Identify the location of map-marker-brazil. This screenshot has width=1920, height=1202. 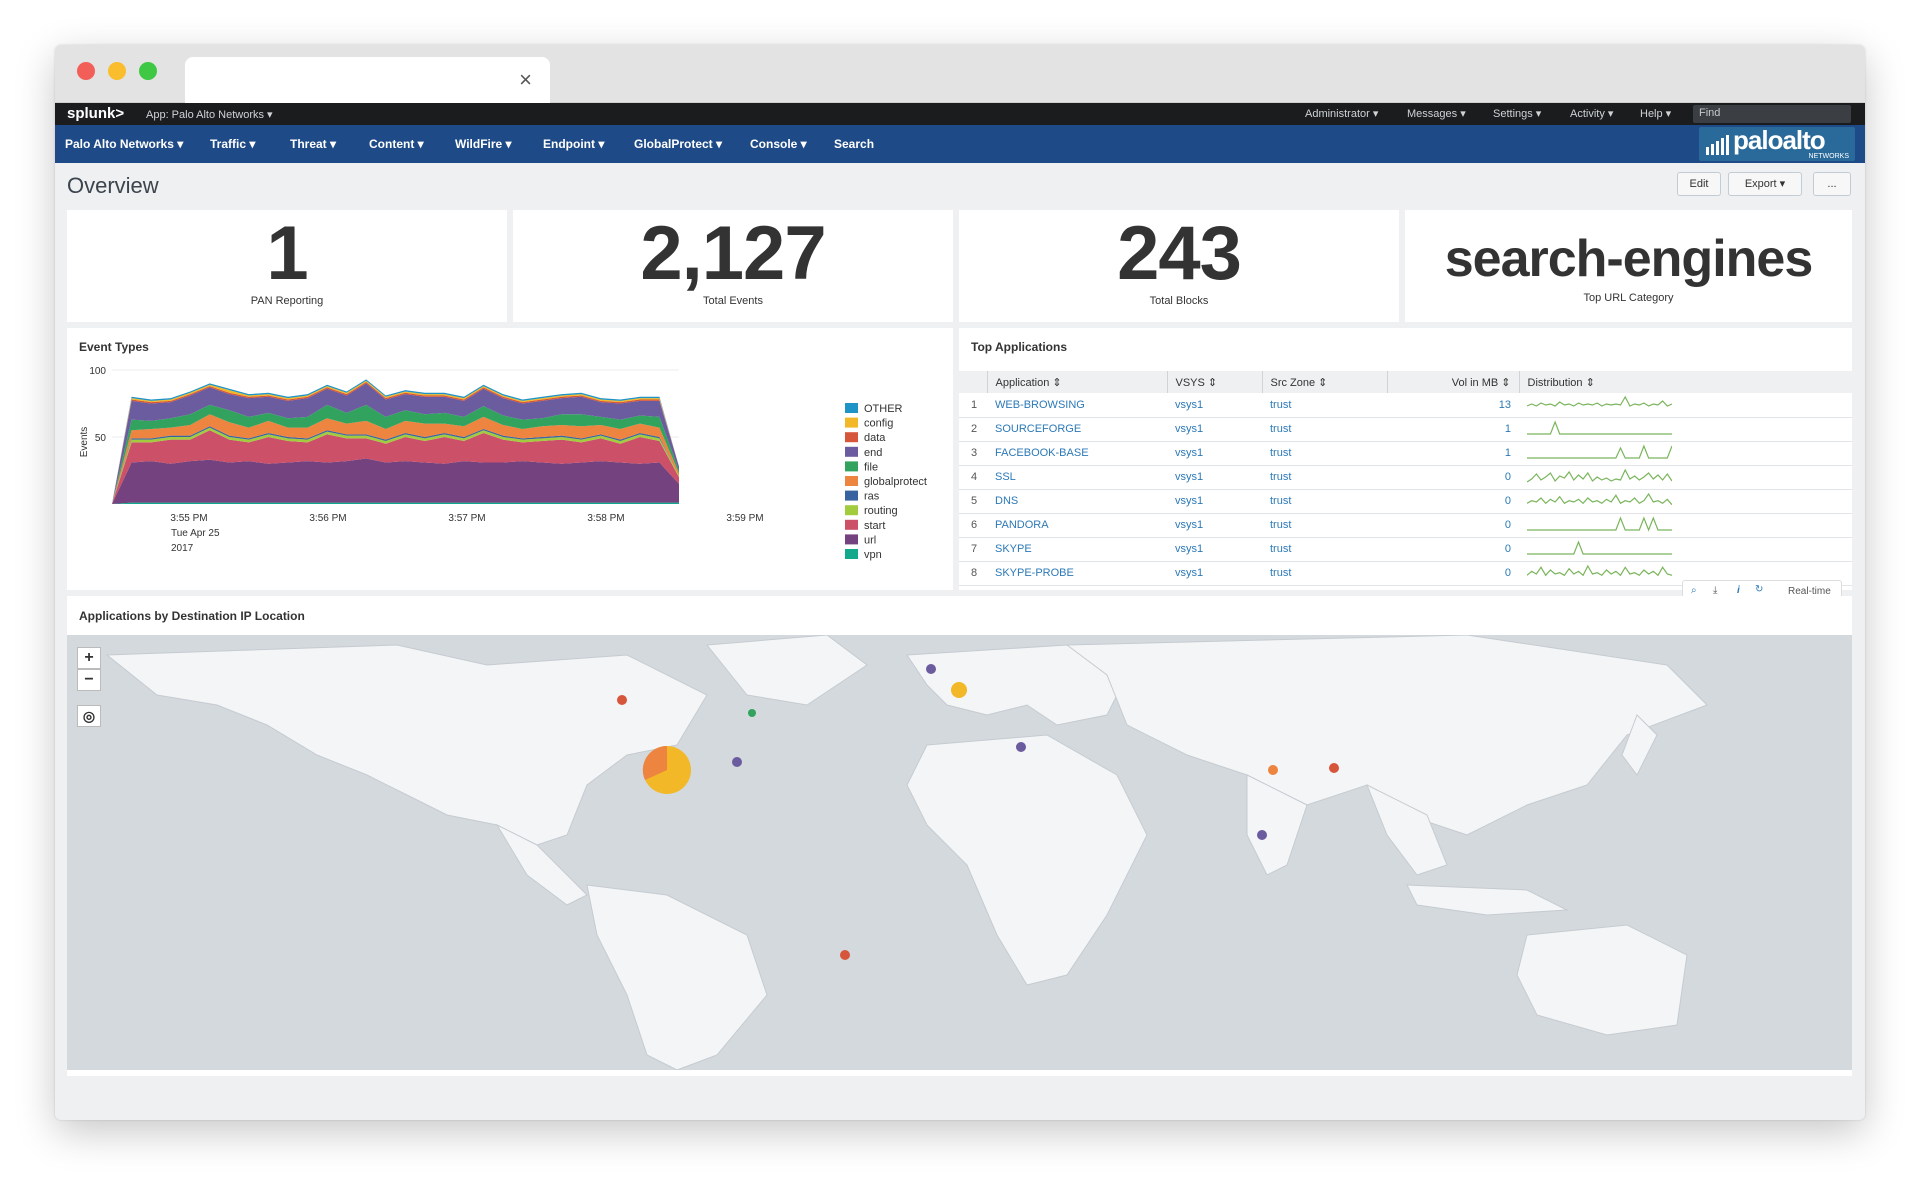
(845, 955).